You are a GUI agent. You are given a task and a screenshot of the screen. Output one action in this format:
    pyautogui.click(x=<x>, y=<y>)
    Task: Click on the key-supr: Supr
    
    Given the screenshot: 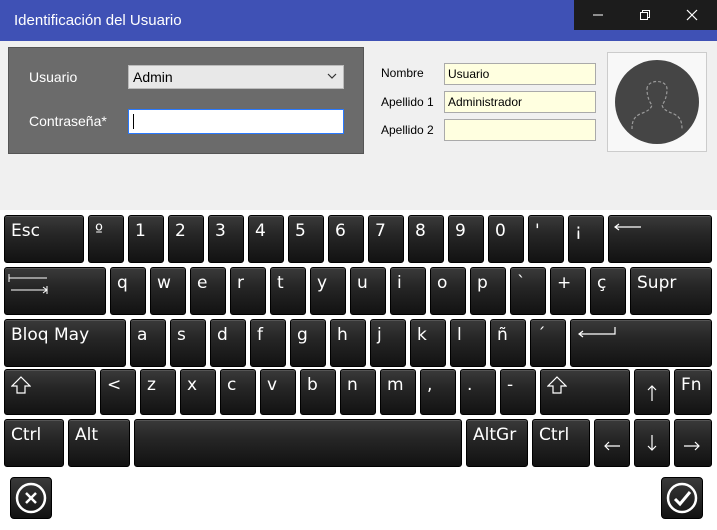 What is the action you would take?
    pyautogui.click(x=671, y=291)
    